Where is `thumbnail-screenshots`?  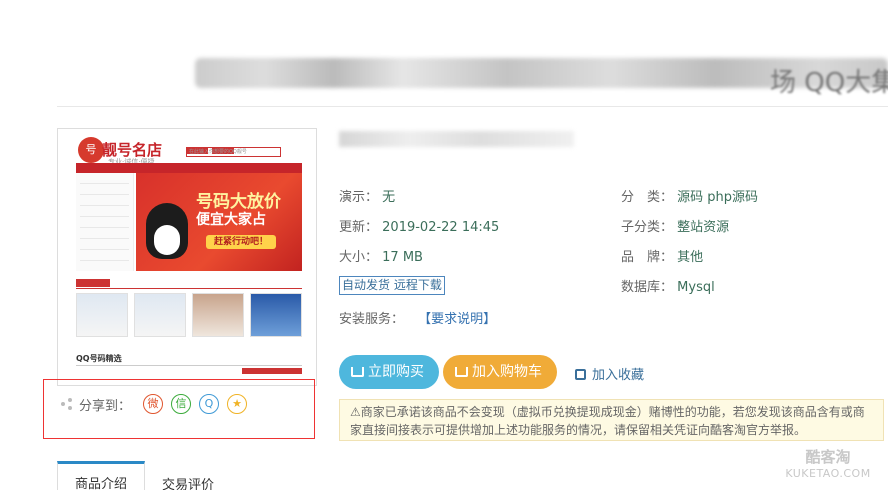
thumbnail-screenshots is located at coordinates (189, 317).